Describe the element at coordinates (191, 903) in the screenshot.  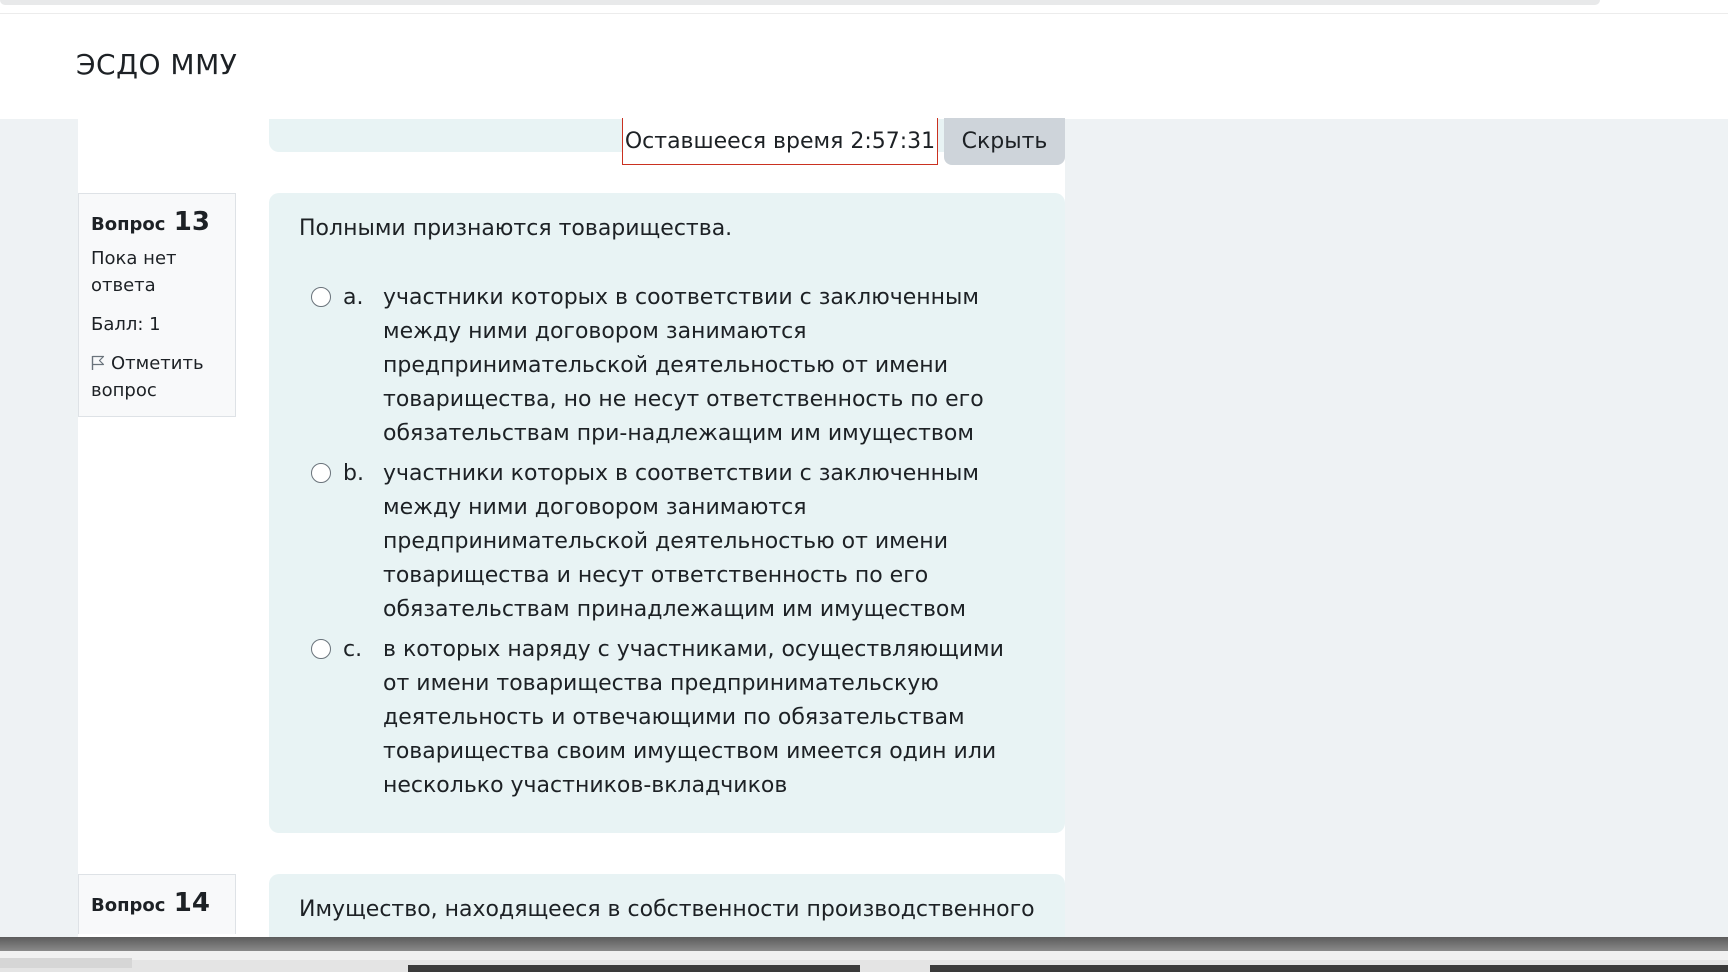
I see `question-number-value: 14` at that location.